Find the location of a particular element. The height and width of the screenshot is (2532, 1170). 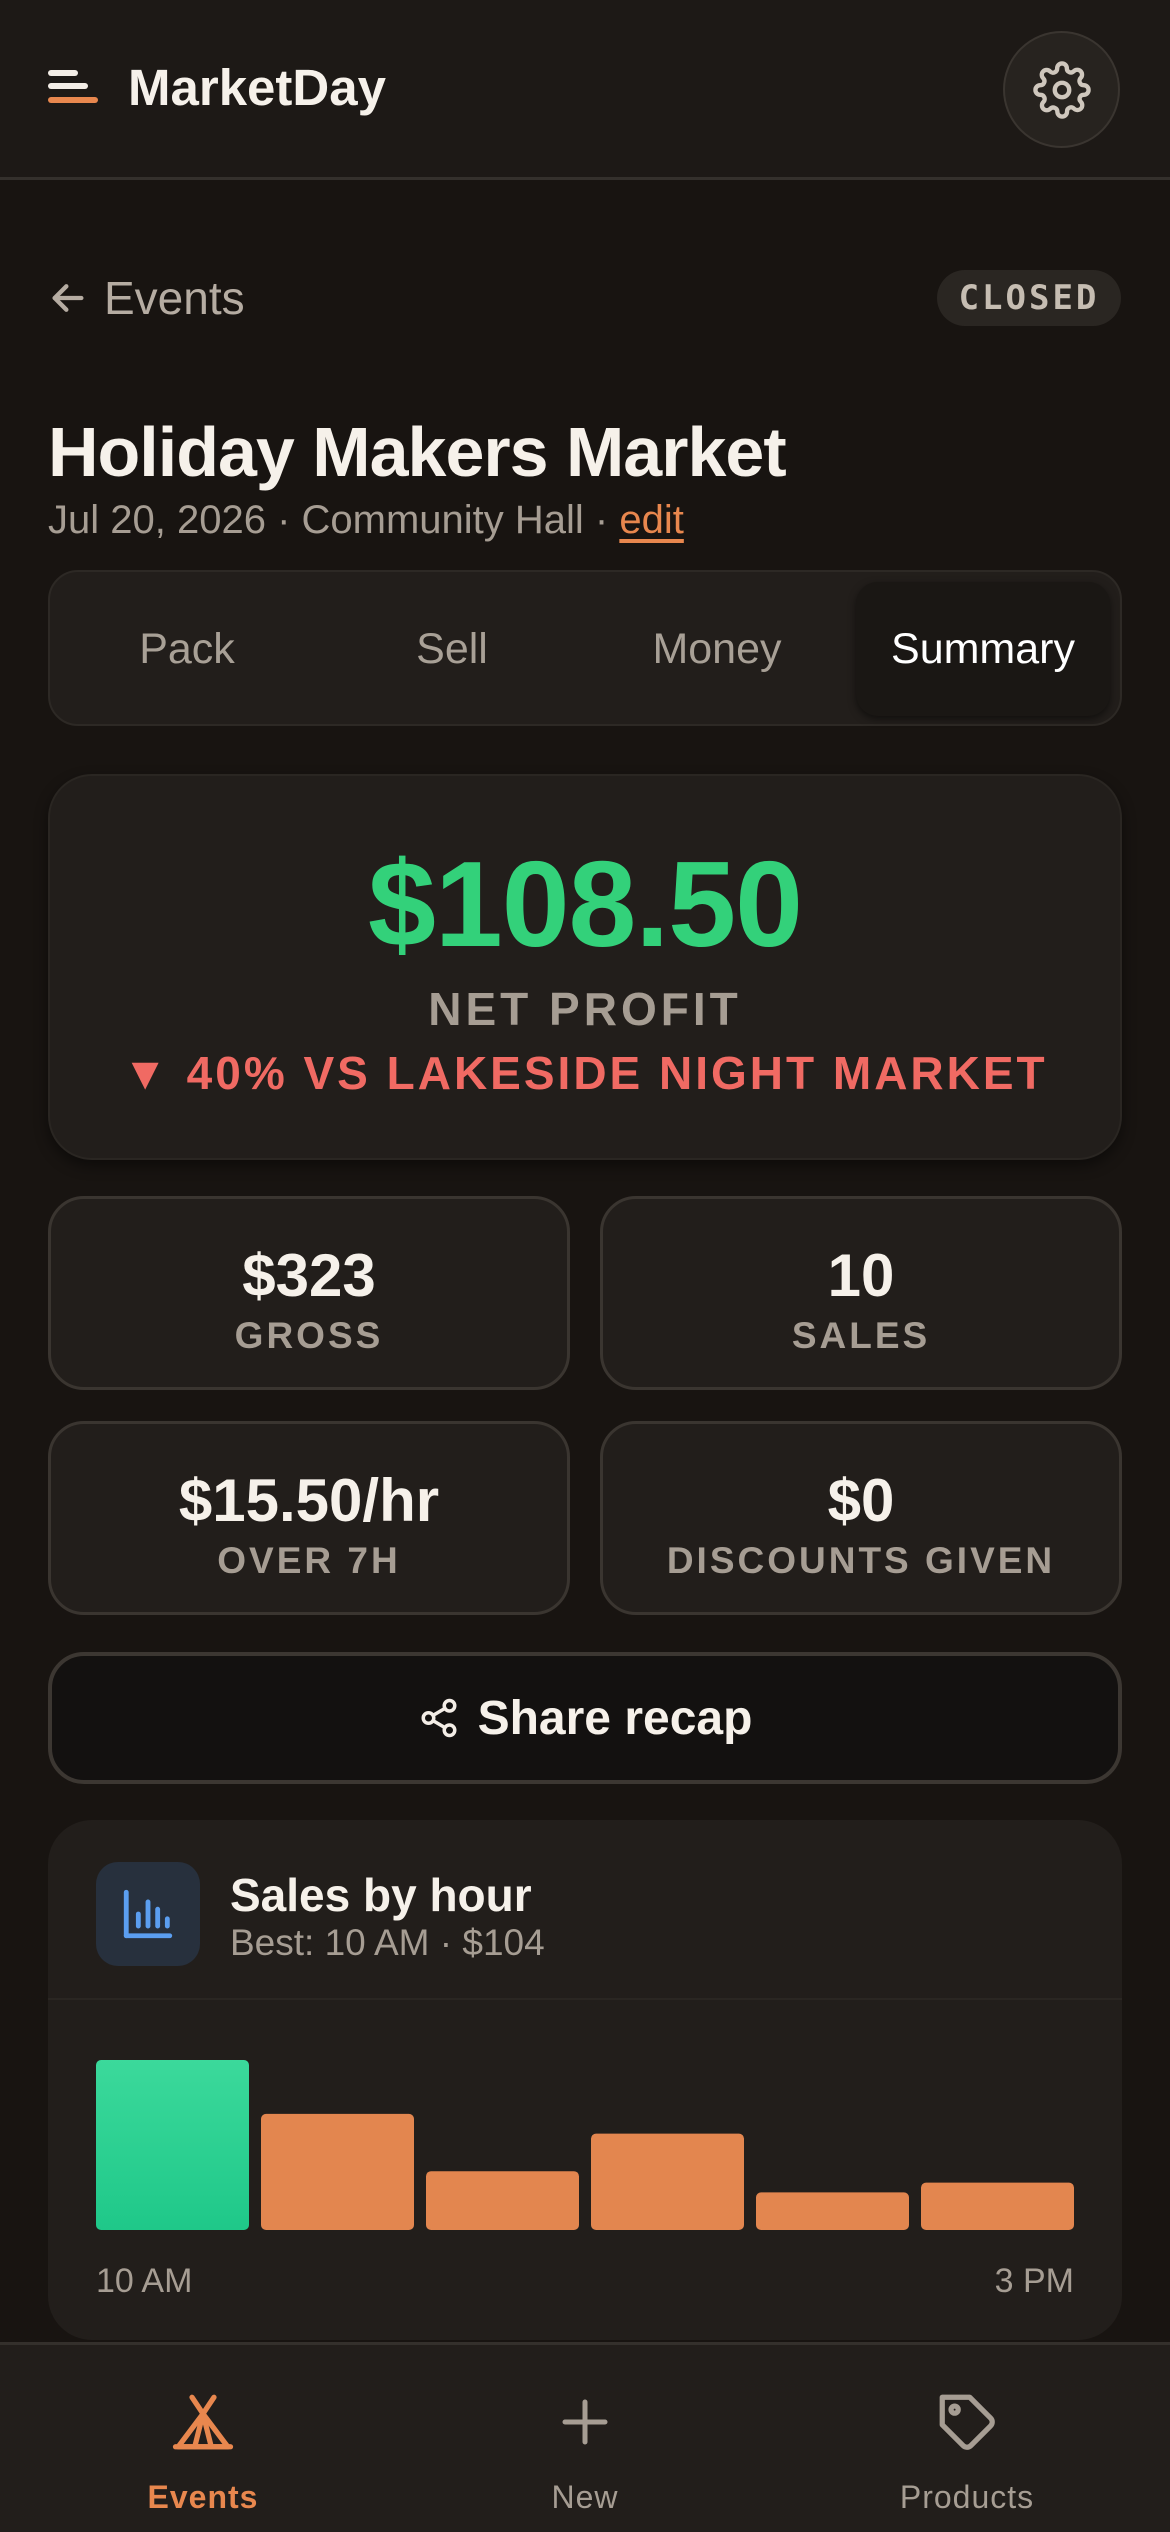

page-title: Holiday Makers Market is located at coordinates (417, 452).